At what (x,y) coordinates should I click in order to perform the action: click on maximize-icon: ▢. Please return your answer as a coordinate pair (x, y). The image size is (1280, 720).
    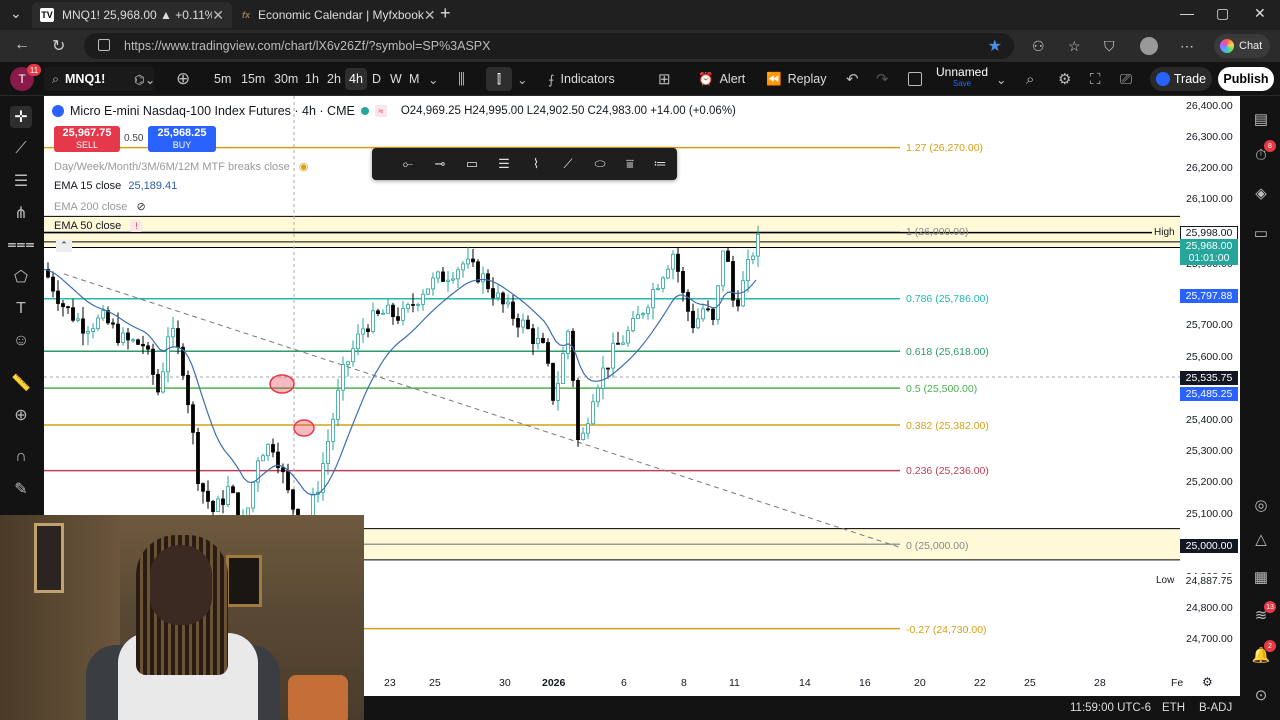
    Looking at the image, I should click on (1222, 13).